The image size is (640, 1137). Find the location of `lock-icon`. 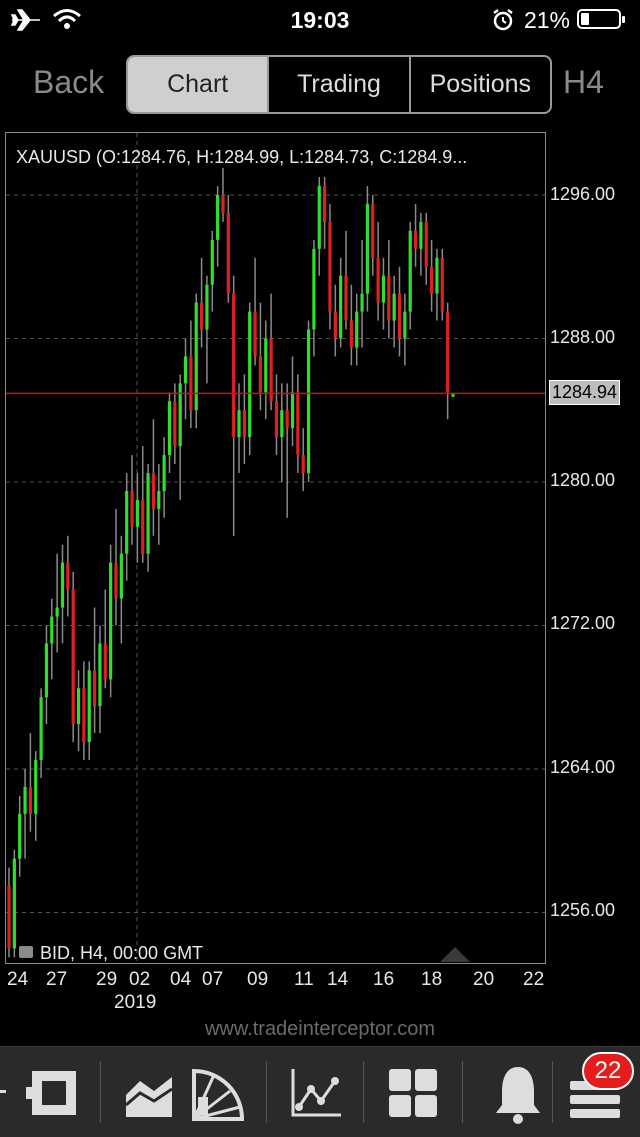

lock-icon is located at coordinates (26, 952).